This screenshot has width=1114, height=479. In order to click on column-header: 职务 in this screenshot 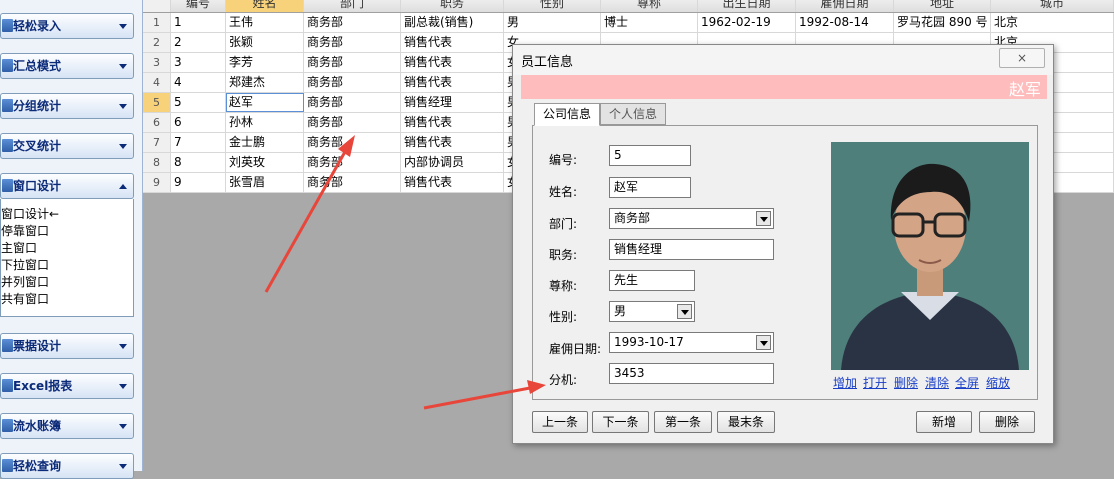, I will do `click(452, 6)`.